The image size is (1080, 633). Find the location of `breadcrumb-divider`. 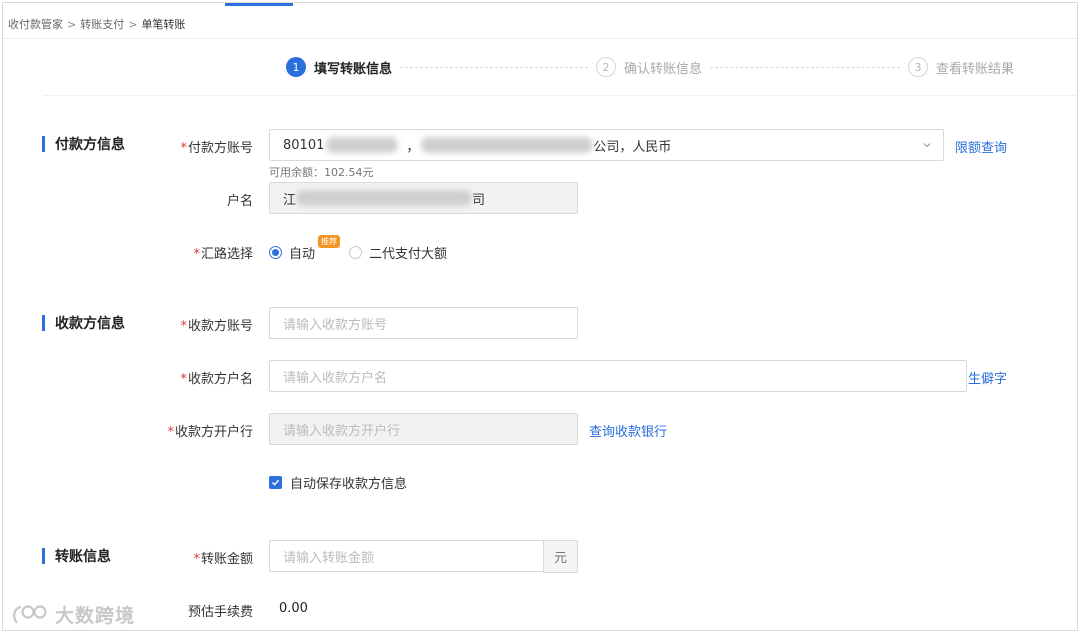

breadcrumb-divider is located at coordinates (540, 38).